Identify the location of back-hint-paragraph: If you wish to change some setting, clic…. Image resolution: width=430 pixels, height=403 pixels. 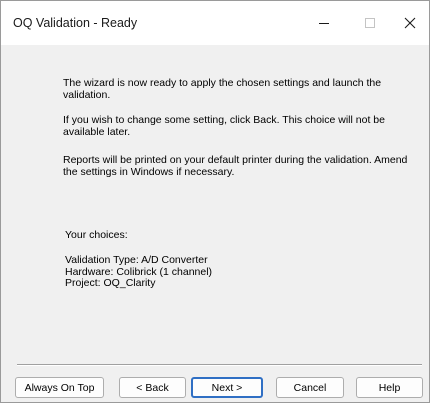
(224, 126).